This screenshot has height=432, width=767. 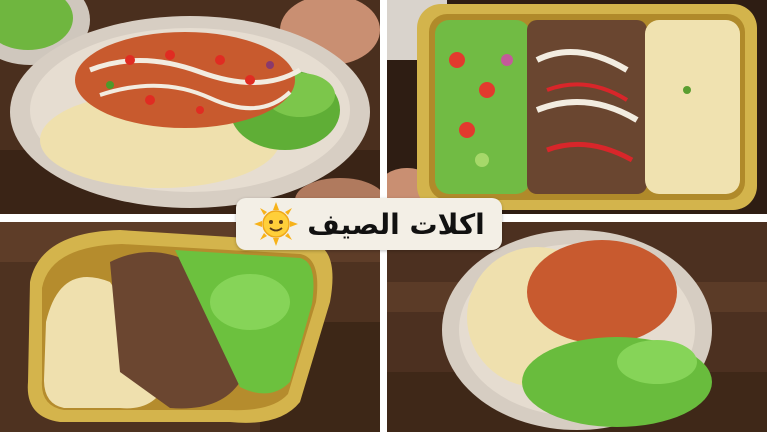 I want to click on title-banner: اكلات الصيف, so click(x=369, y=224).